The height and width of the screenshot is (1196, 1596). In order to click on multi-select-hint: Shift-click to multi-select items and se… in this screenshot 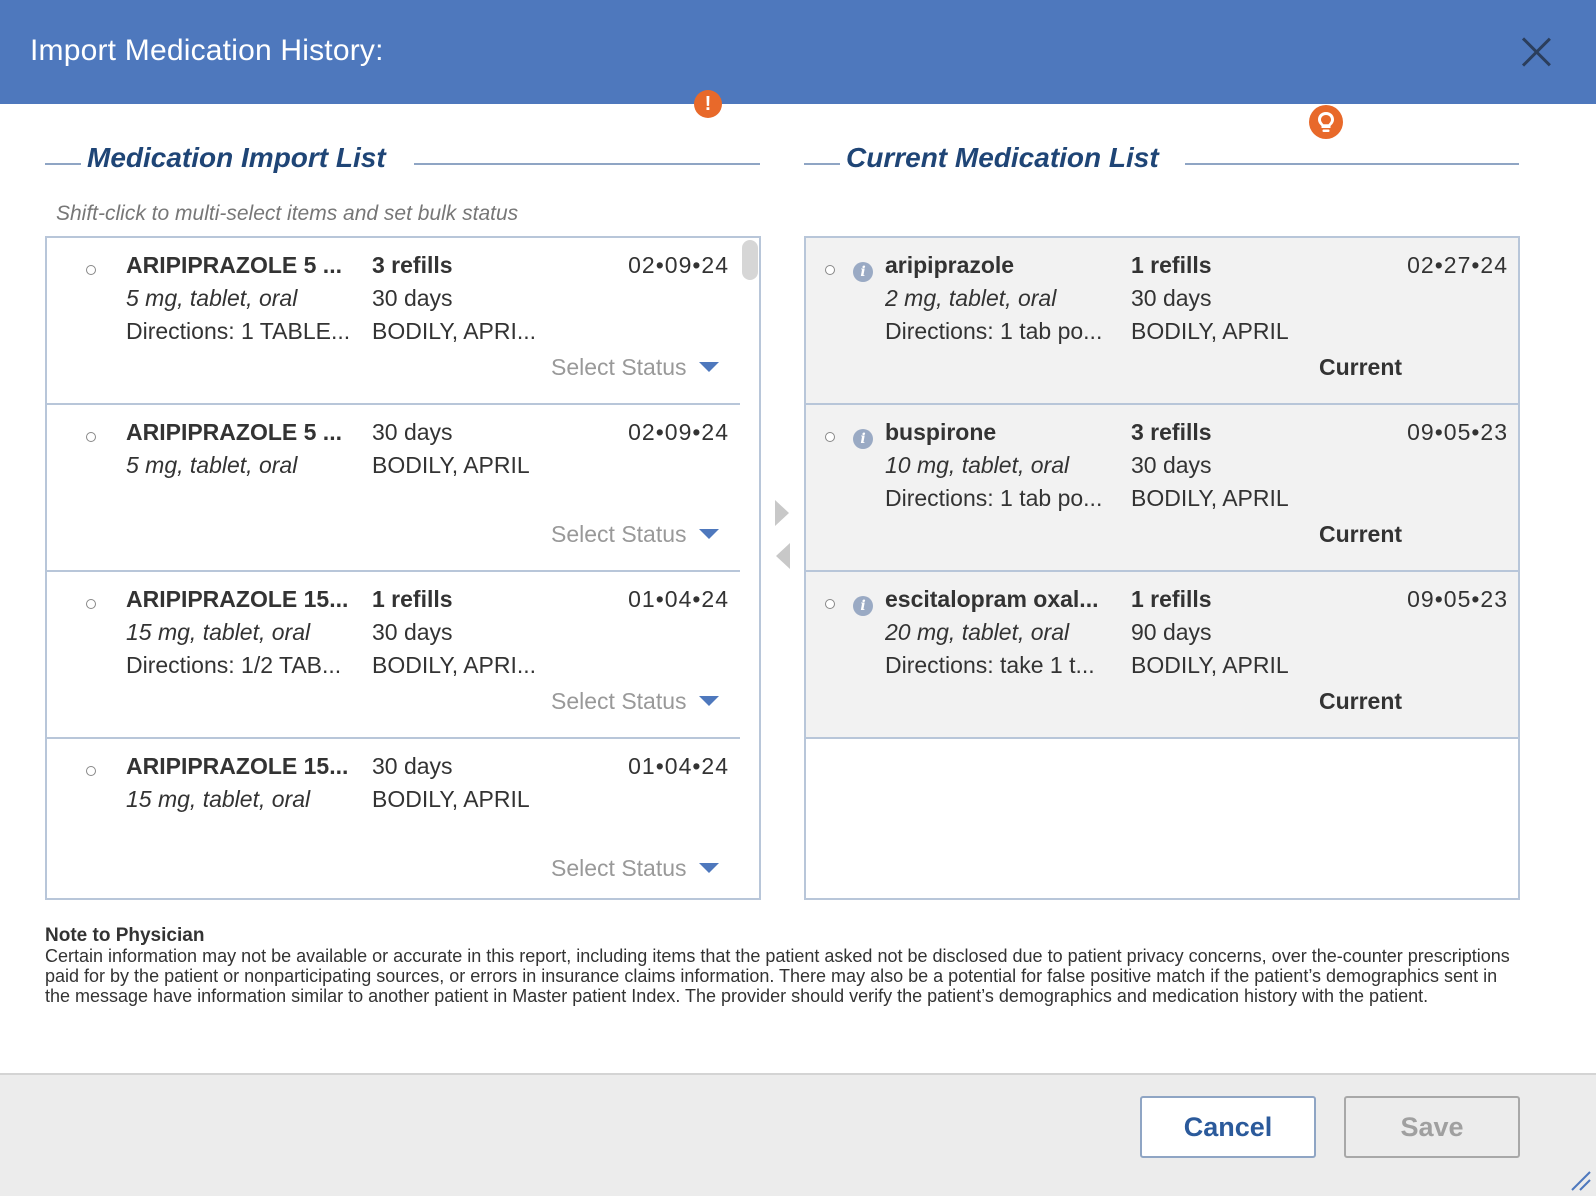, I will do `click(287, 213)`.